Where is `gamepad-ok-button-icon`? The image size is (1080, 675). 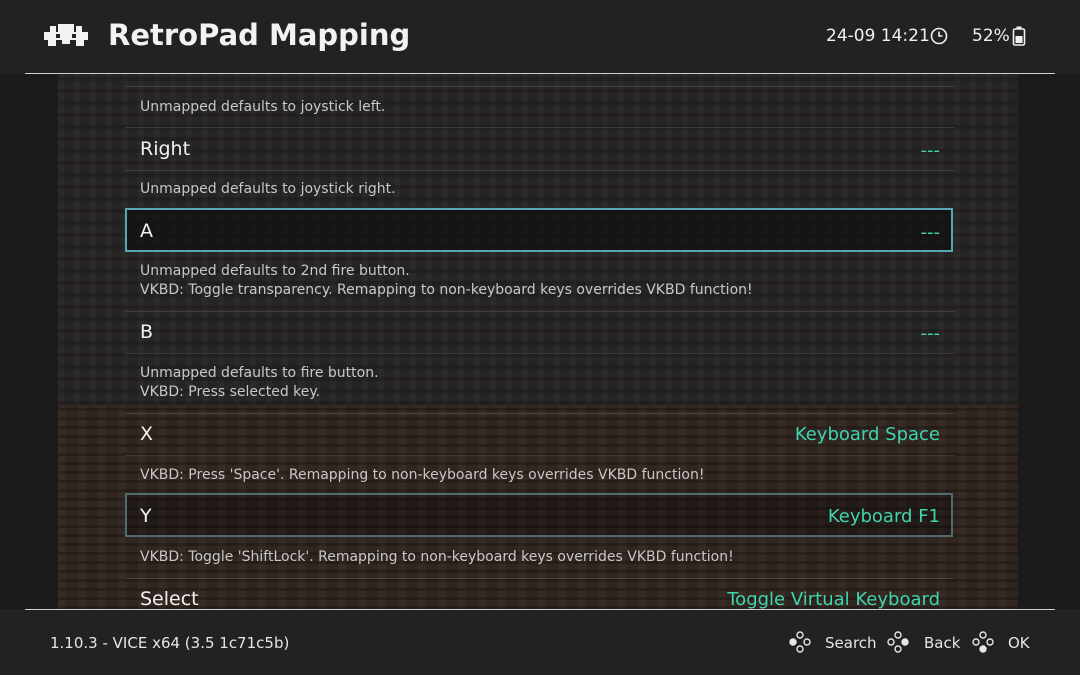 gamepad-ok-button-icon is located at coordinates (983, 642).